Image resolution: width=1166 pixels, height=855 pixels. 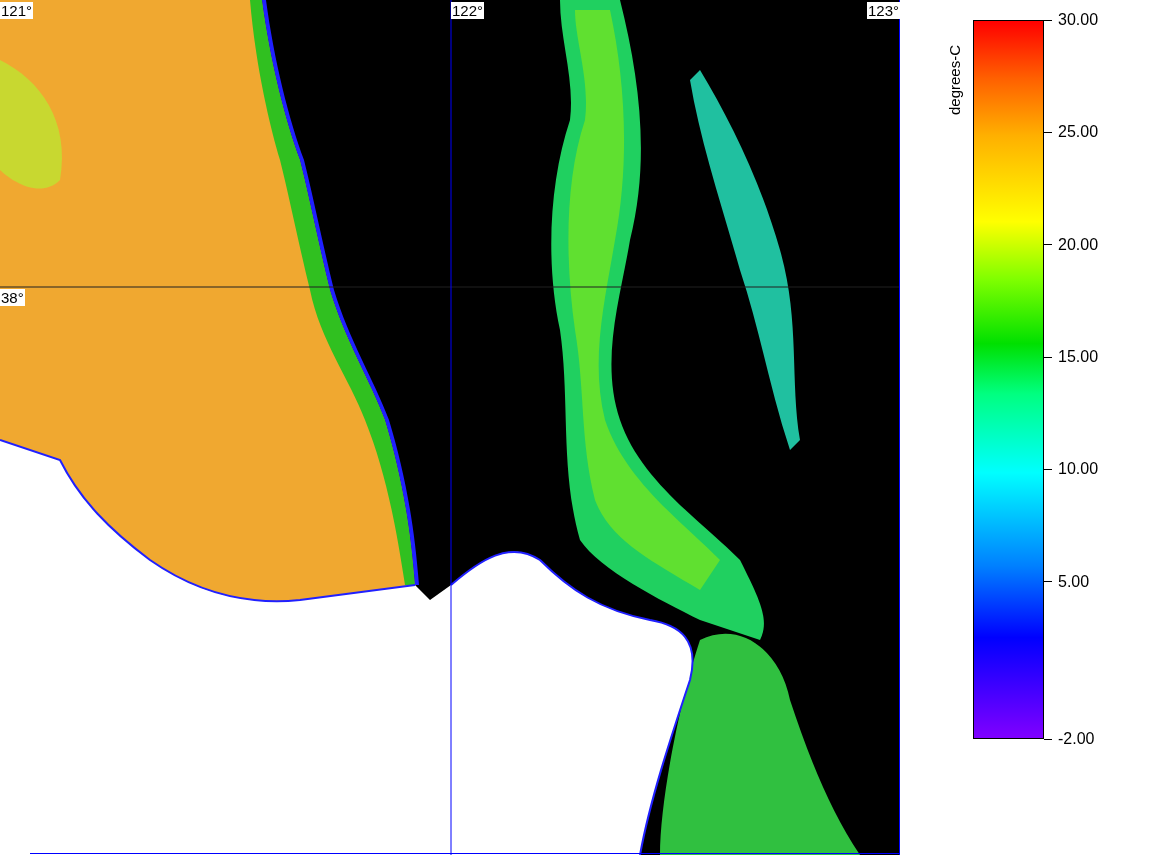 What do you see at coordinates (1074, 581) in the screenshot?
I see `tick-label: 5.00` at bounding box center [1074, 581].